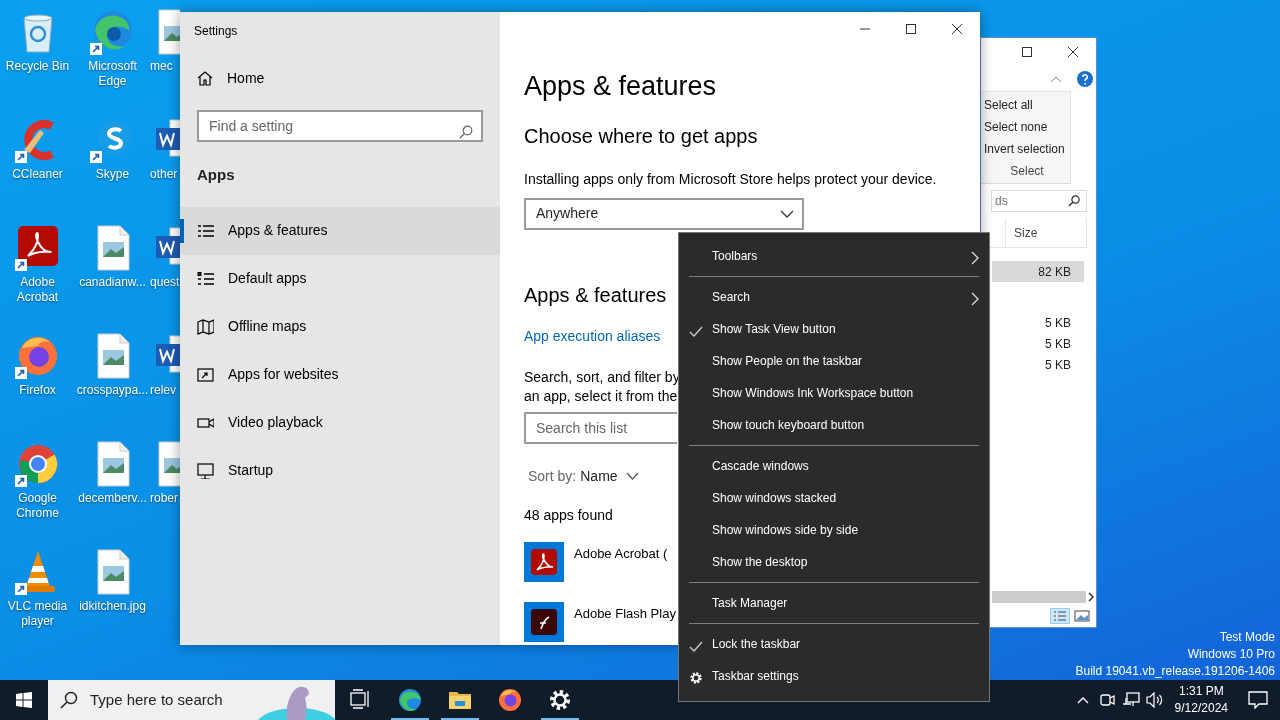  I want to click on icon-label: relev, so click(163, 390).